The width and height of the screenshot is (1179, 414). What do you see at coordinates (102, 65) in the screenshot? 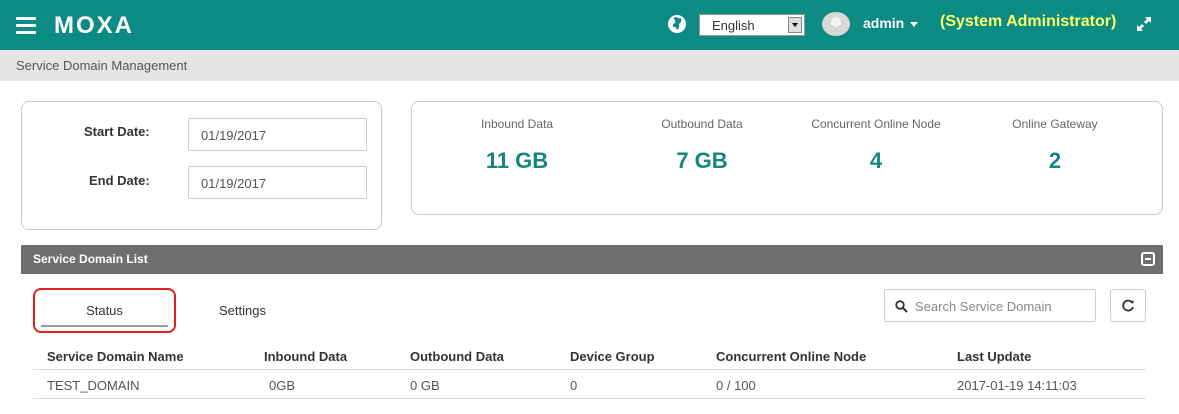
I see `breadcrumb-text: Service Domain Management` at bounding box center [102, 65].